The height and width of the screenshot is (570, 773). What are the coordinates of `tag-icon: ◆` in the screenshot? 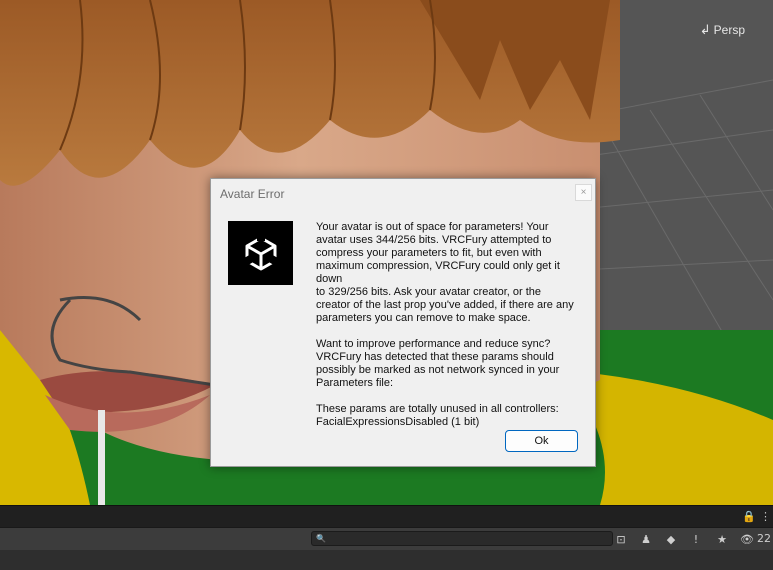 It's located at (671, 539).